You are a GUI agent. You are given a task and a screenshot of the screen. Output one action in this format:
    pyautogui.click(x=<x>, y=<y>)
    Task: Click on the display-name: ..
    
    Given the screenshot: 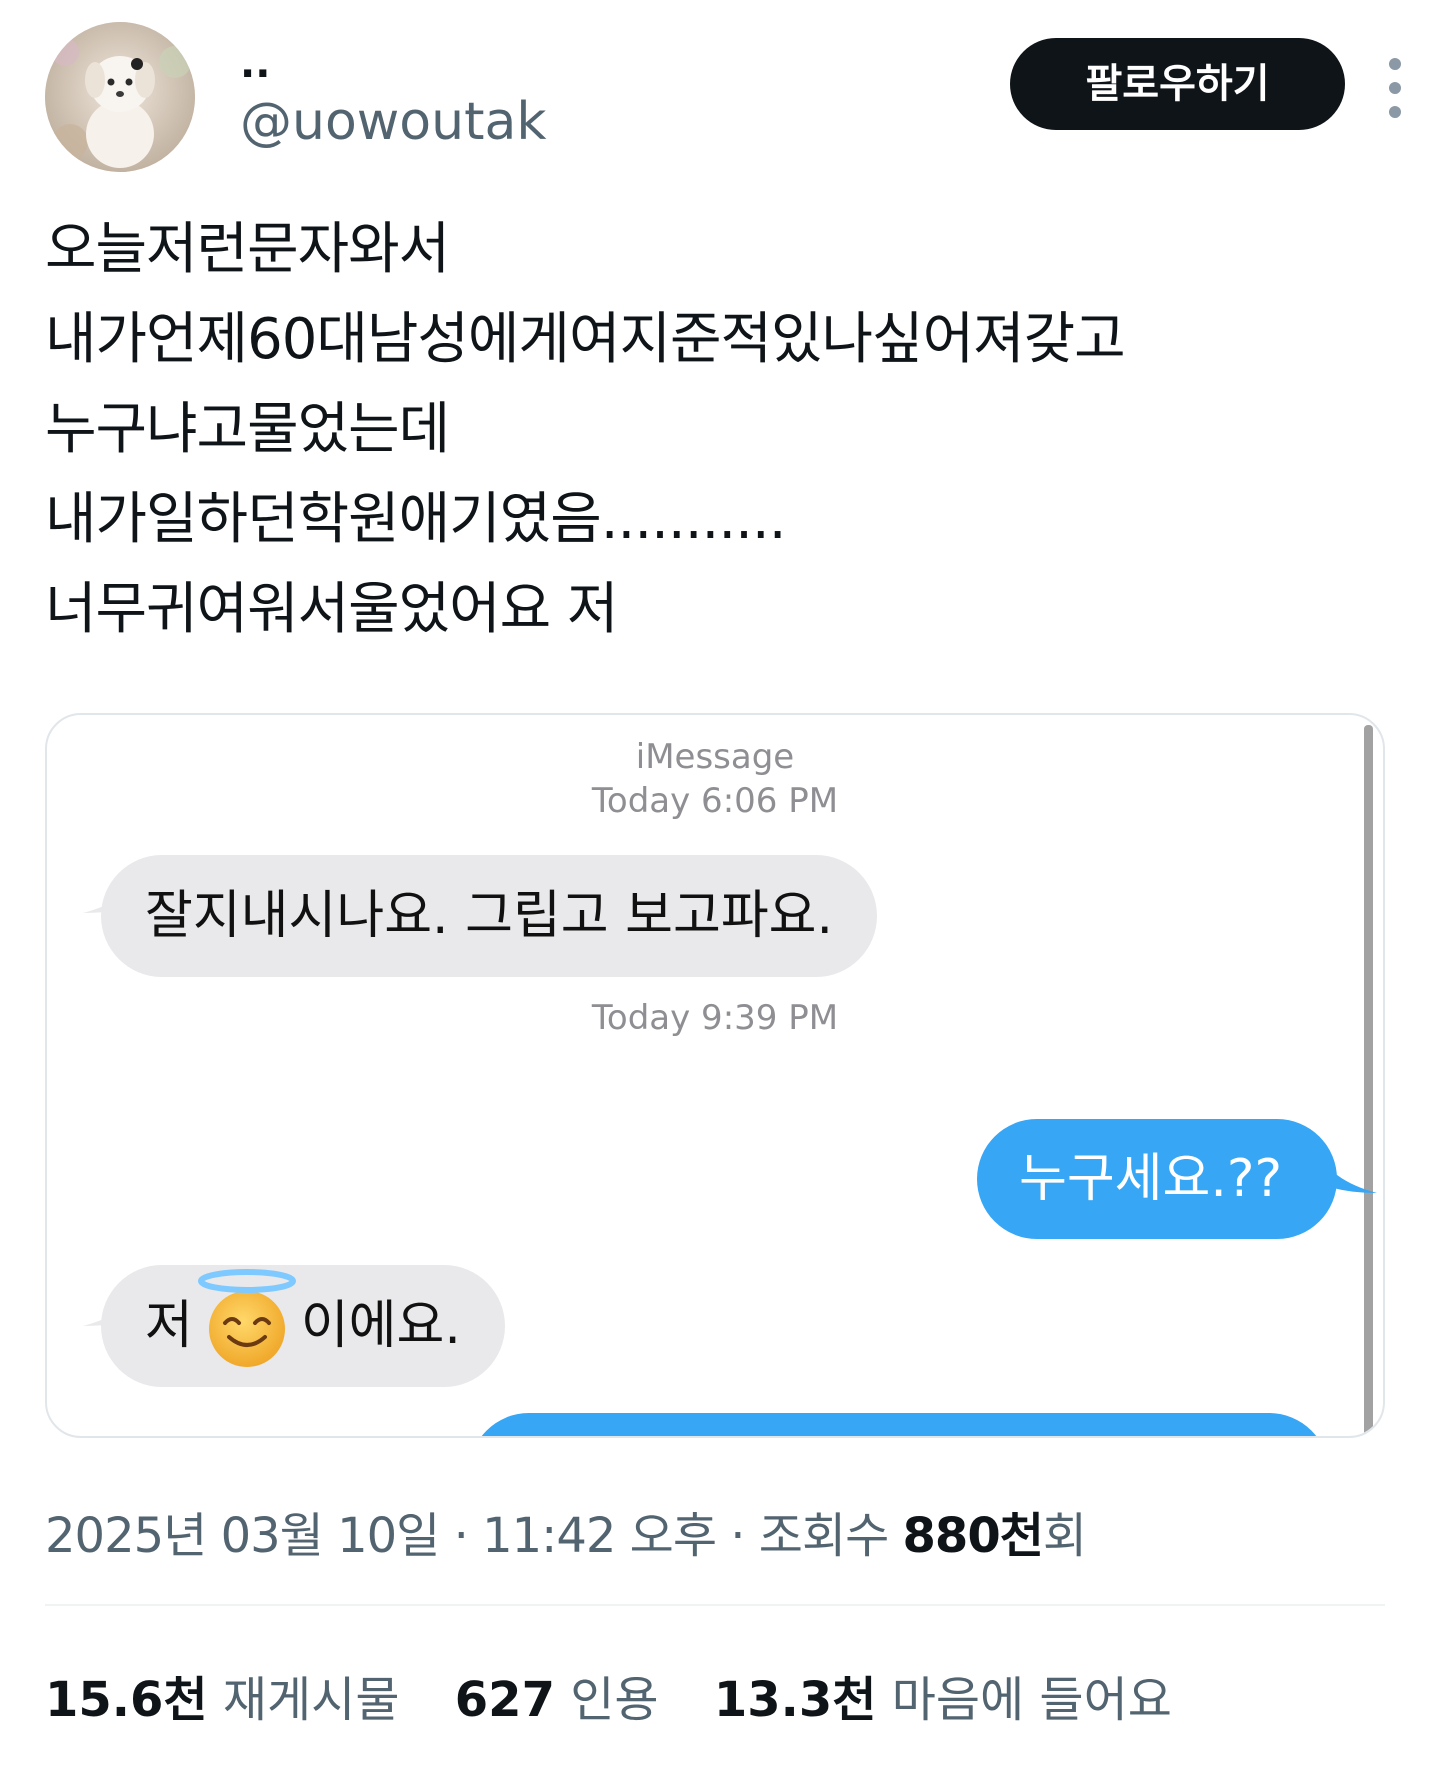 What is the action you would take?
    pyautogui.click(x=255, y=64)
    